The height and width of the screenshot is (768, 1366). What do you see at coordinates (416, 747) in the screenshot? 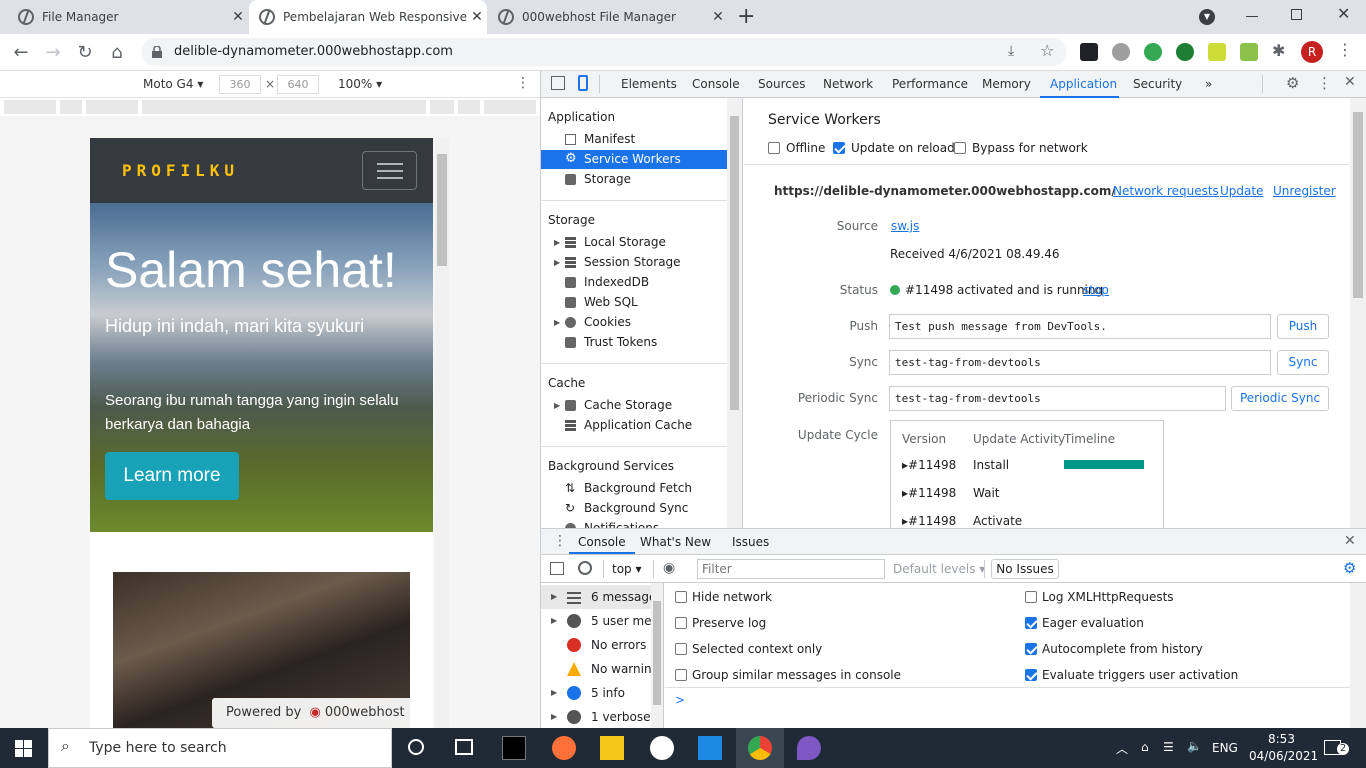
I see `cortana-icon` at bounding box center [416, 747].